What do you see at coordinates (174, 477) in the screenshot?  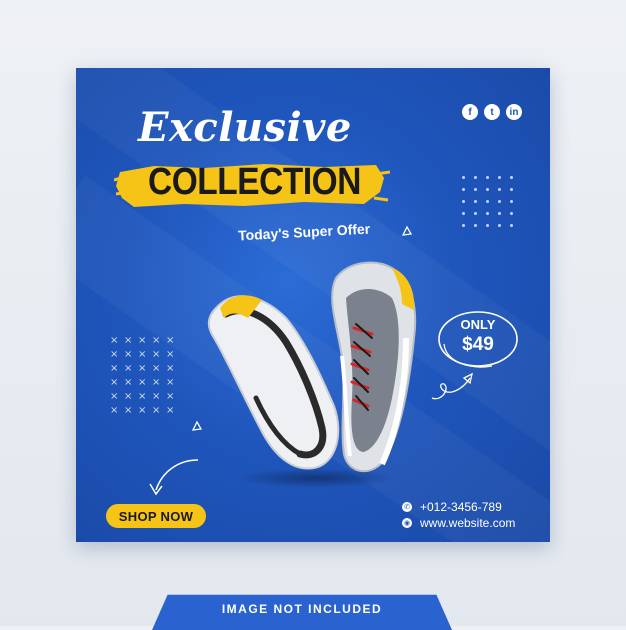 I see `arrow-down-left-icon` at bounding box center [174, 477].